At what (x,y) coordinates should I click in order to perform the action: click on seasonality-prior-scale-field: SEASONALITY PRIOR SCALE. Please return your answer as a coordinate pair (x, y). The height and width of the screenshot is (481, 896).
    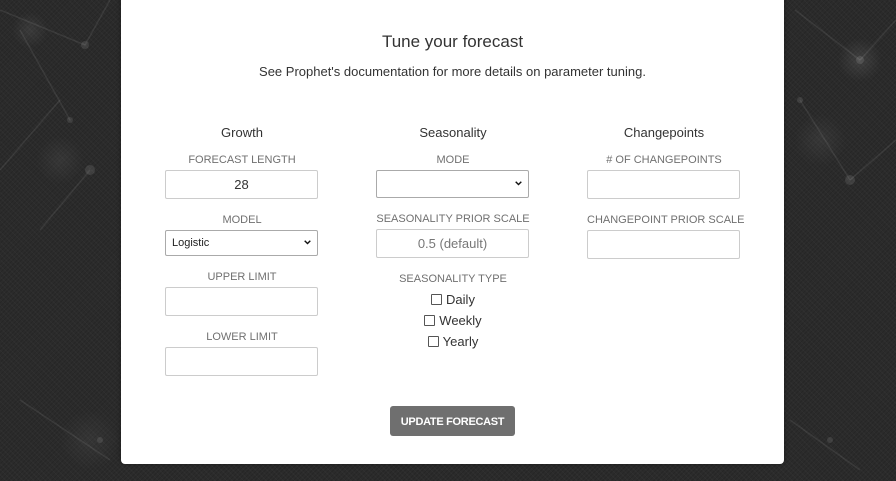
    Looking at the image, I should click on (453, 235).